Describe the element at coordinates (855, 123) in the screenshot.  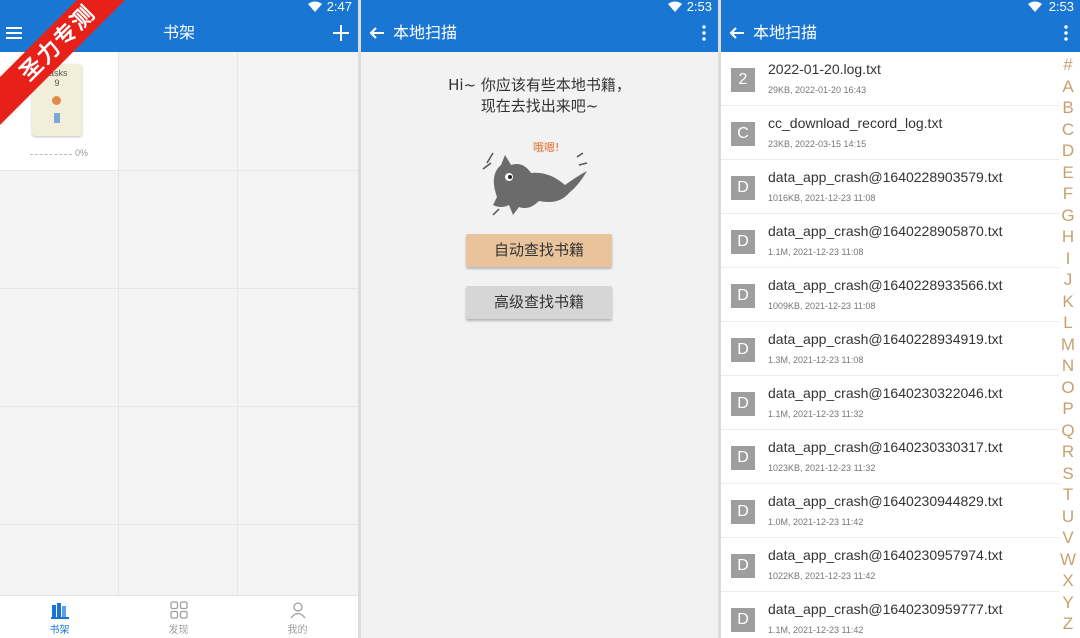
I see `file-name: cc_download_record_log.txt` at that location.